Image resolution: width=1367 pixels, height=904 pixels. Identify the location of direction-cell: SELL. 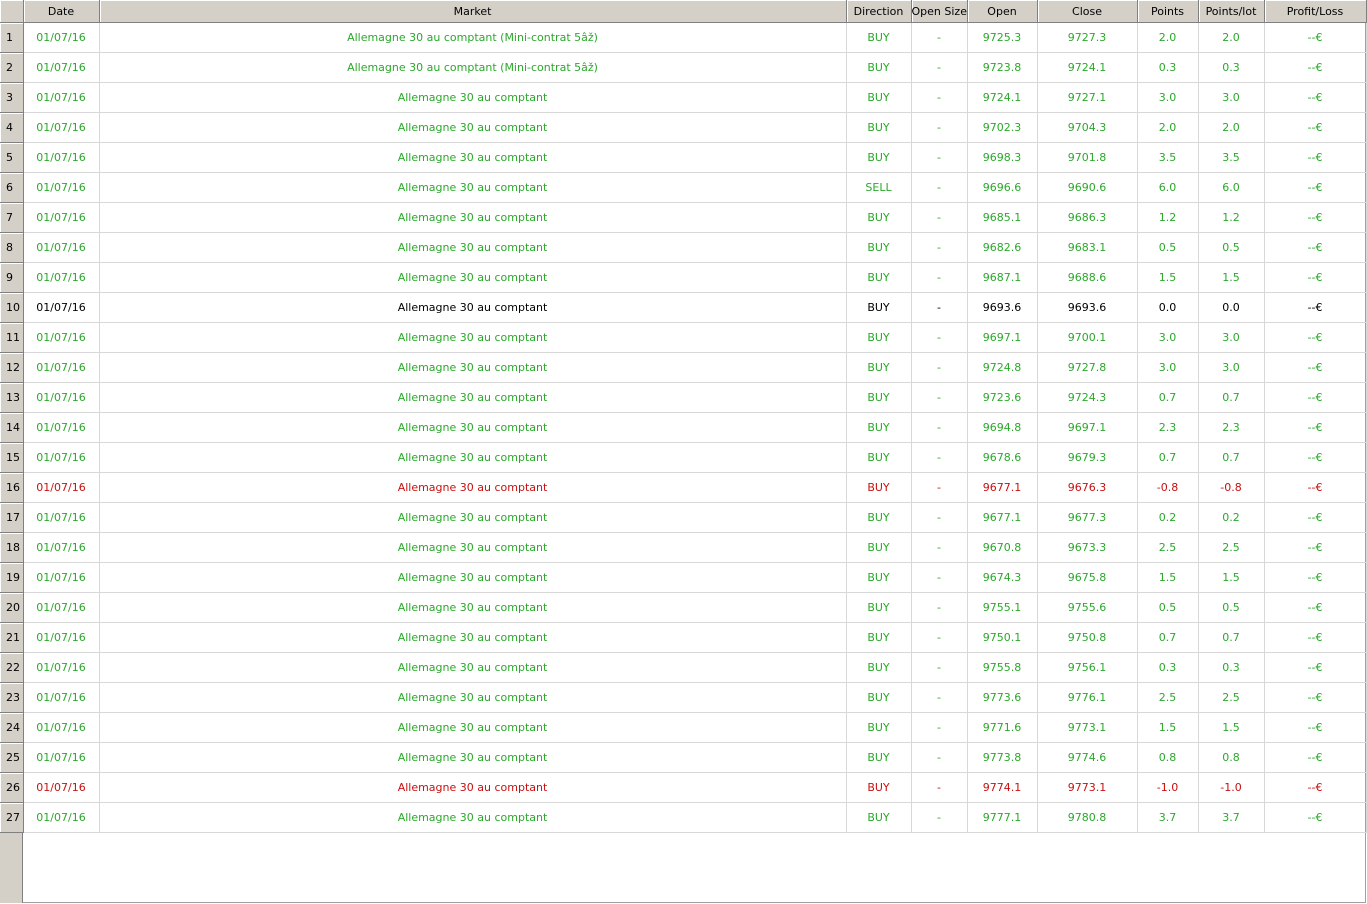
(879, 187).